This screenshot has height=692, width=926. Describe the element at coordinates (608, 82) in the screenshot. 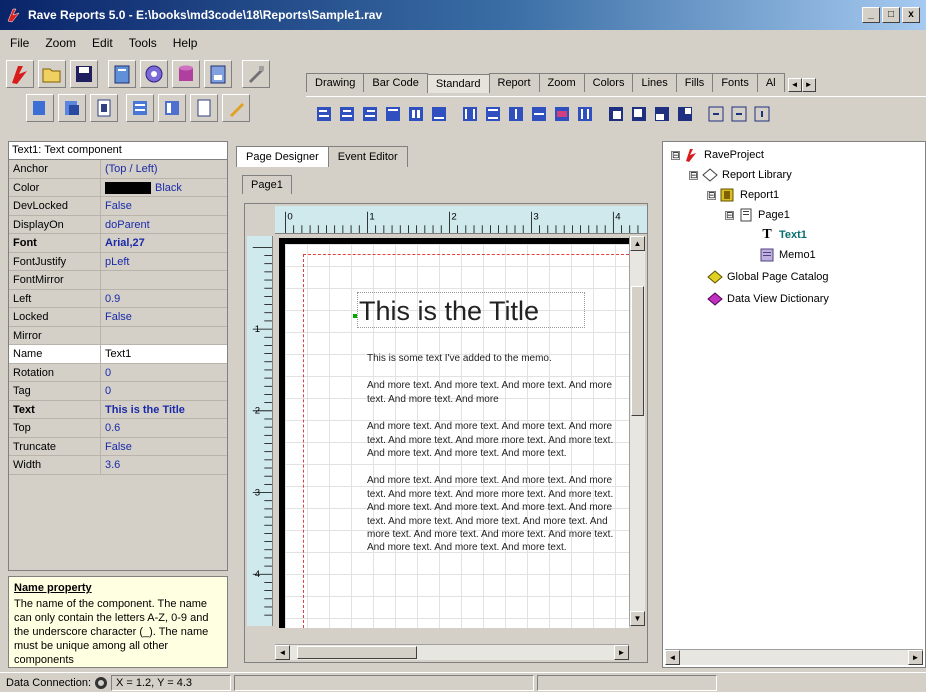

I see `tab-colors: Colors` at that location.